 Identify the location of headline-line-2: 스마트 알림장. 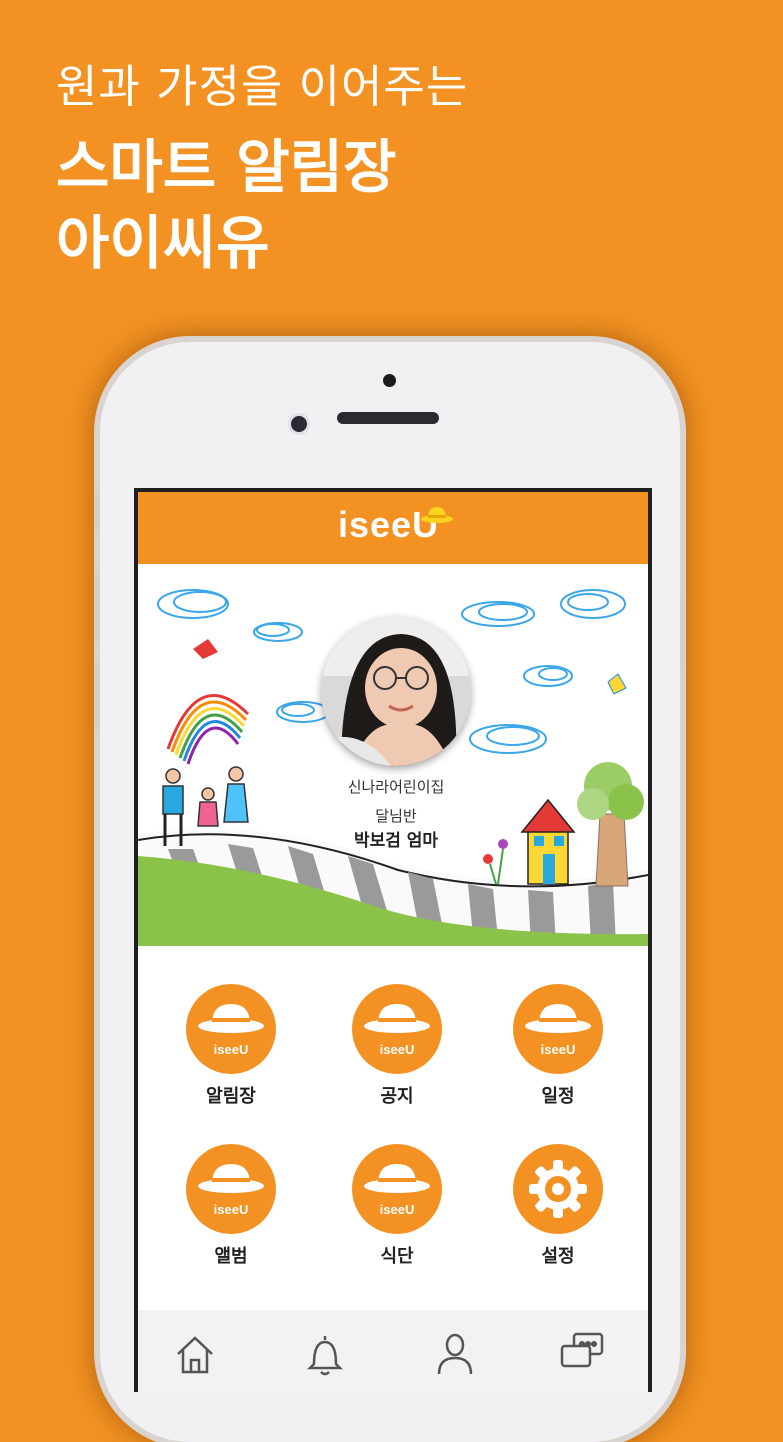
(226, 167).